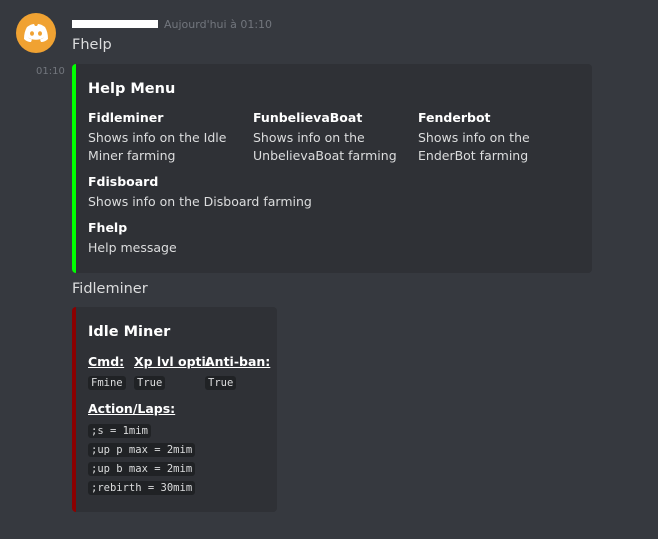  I want to click on field-value-line: Miner farming, so click(132, 155).